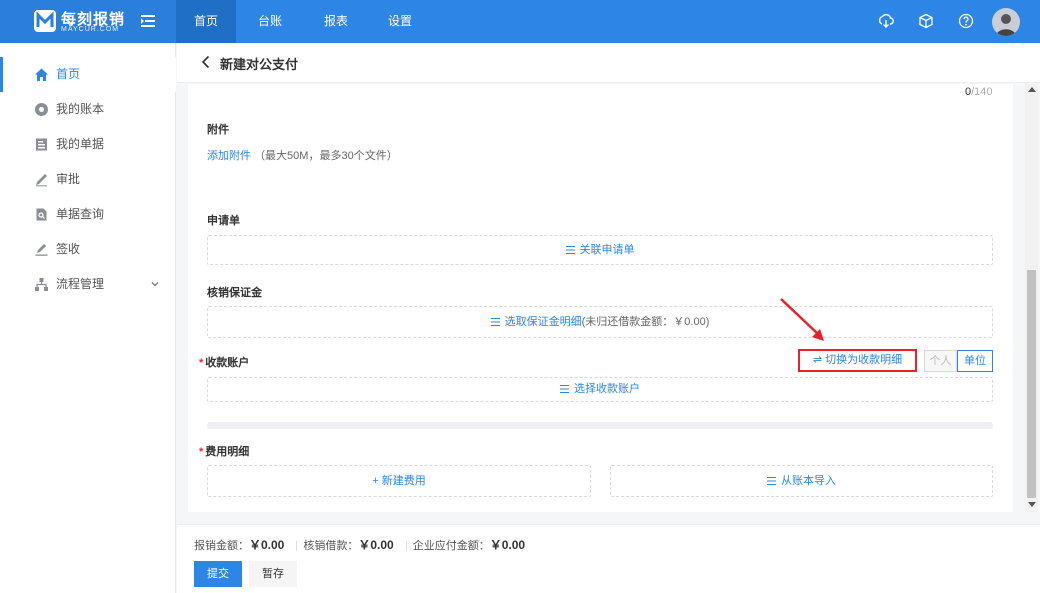  What do you see at coordinates (336, 21) in the screenshot?
I see `nav-reports: 报表` at bounding box center [336, 21].